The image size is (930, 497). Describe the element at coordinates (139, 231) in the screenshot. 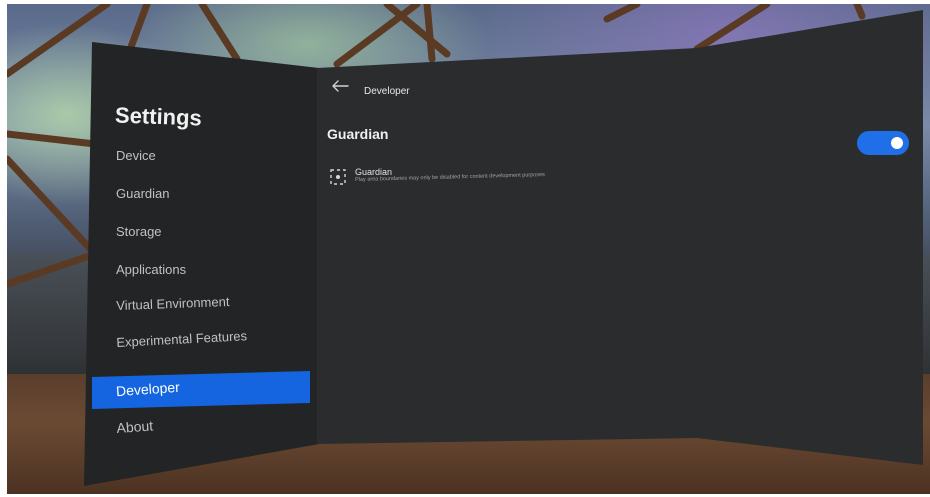

I see `sidebar-item-storage: Storage` at that location.